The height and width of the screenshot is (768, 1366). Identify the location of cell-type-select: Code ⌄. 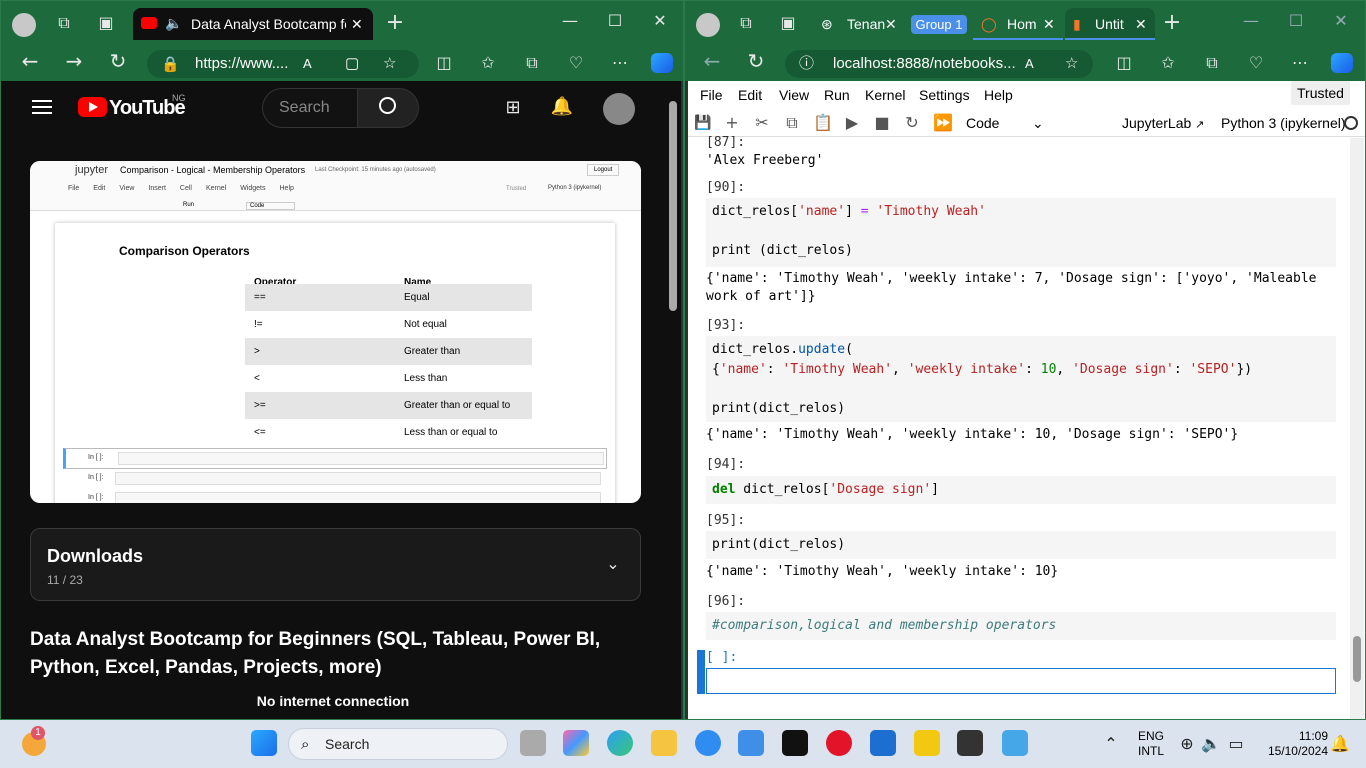
(1006, 123).